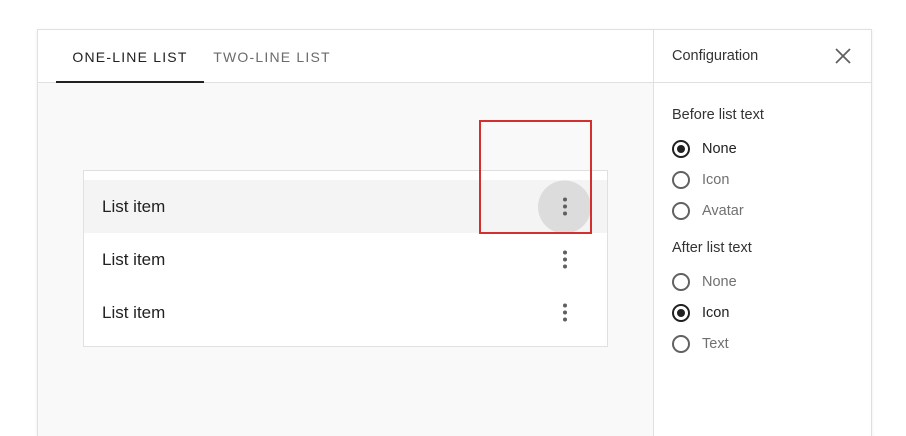 The image size is (906, 436). Describe the element at coordinates (715, 56) in the screenshot. I see `configuration-title: Configuration` at that location.